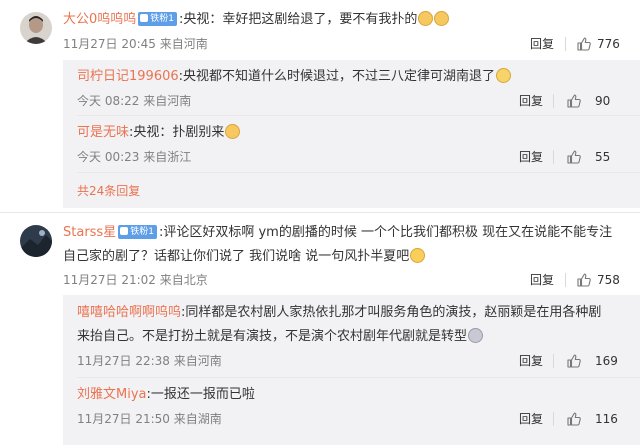 The image size is (640, 445). Describe the element at coordinates (608, 280) in the screenshot. I see `like-count: 758` at that location.